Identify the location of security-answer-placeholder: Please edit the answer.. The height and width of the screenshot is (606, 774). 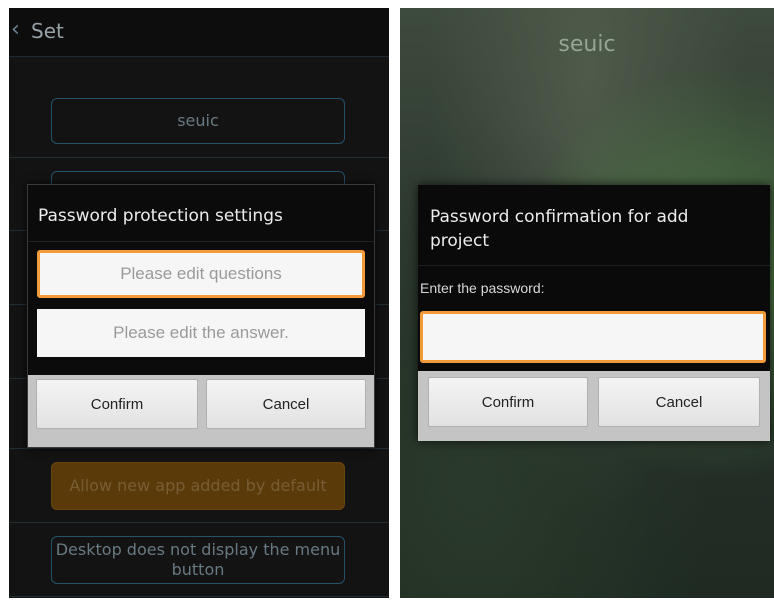
(201, 332).